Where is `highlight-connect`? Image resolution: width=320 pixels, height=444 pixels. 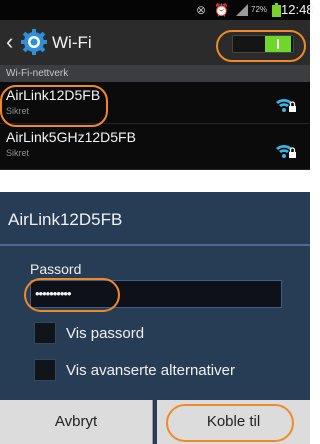 highlight-connect is located at coordinates (230, 423).